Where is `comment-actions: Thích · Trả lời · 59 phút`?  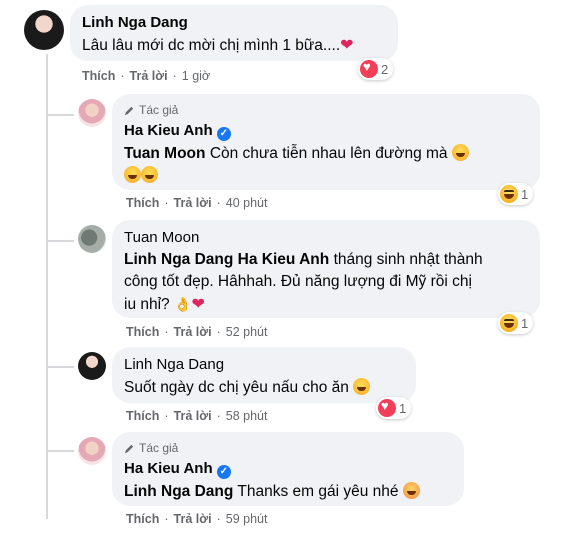
comment-actions: Thích · Trả lời · 59 phút is located at coordinates (197, 519).